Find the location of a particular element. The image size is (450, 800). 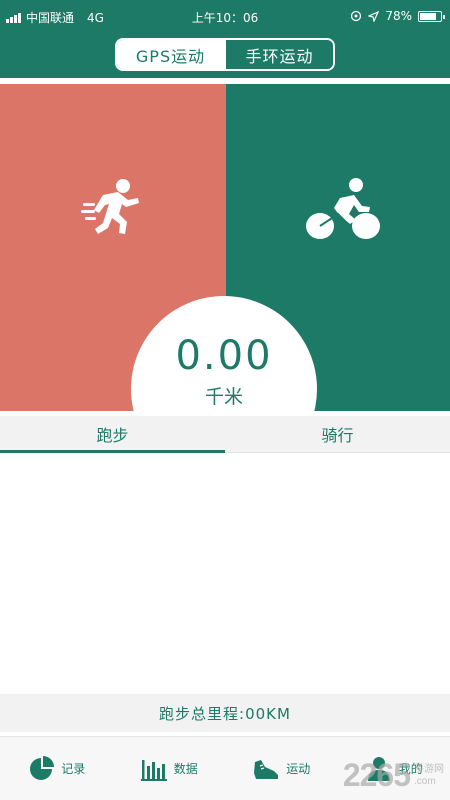

status-right: 78% is located at coordinates (397, 16).